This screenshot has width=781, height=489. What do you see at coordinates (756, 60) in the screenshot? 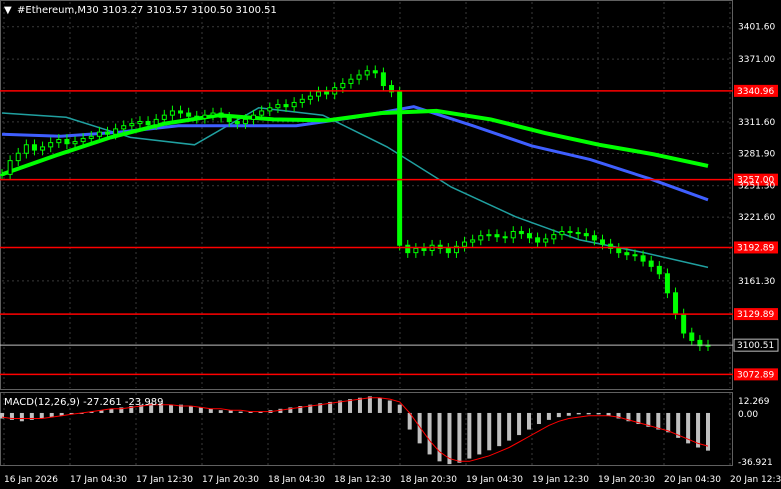
I see `price-tick-label: 3371.00` at bounding box center [756, 60].